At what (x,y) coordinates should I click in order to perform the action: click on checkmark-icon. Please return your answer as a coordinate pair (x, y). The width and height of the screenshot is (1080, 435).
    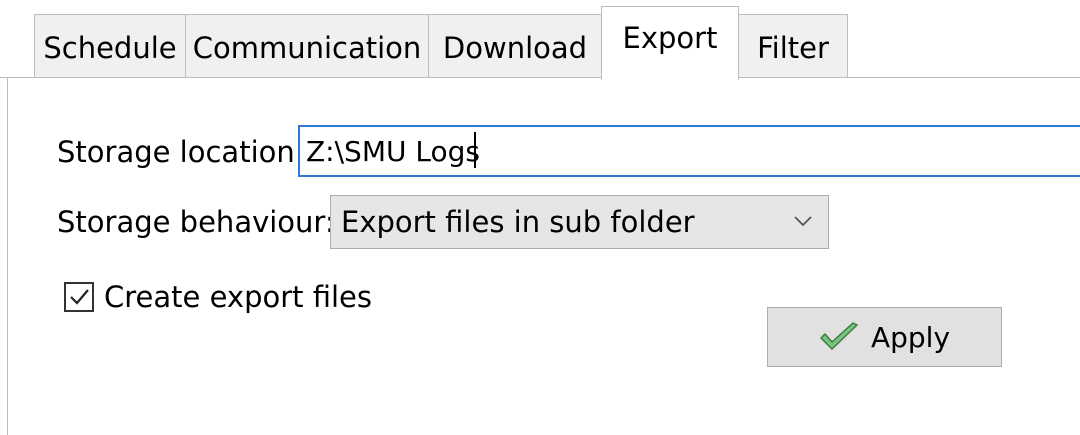
    Looking at the image, I should click on (79, 297).